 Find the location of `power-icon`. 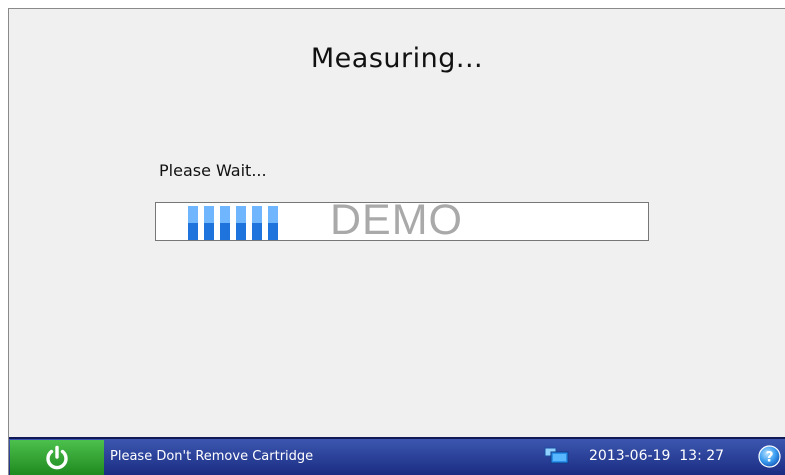

power-icon is located at coordinates (57, 457).